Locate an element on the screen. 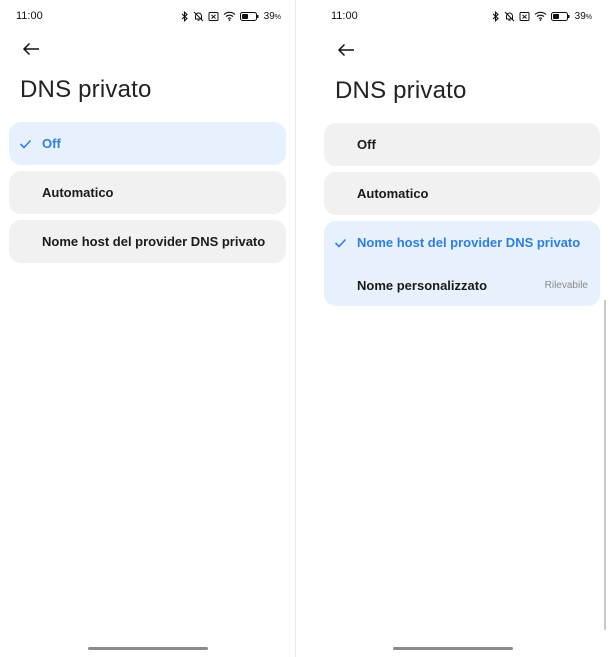  custom-name-hint: Rilevabile is located at coordinates (566, 285).